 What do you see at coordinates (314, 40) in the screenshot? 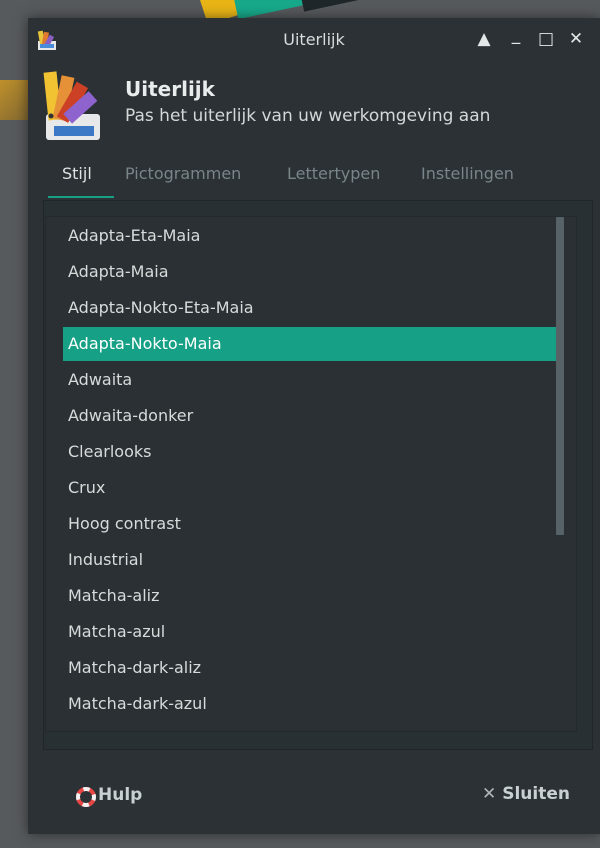
I see `title-bar: Uiterlijk ▲ _ □ ✕` at bounding box center [314, 40].